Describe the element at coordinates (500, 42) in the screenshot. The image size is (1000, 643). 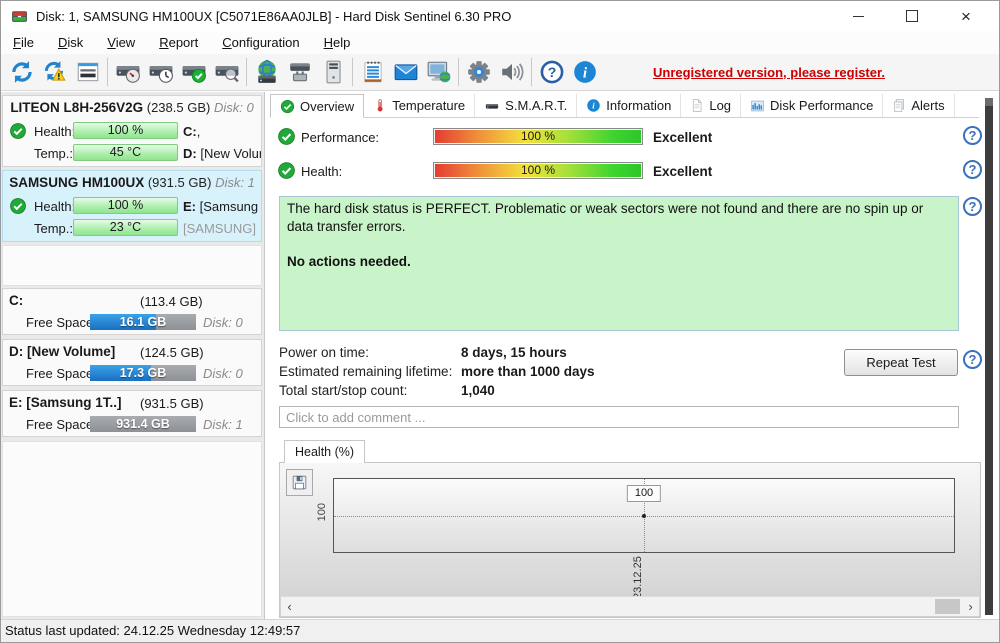
I see `menu-bar: File Disk View Report Configuration Help` at that location.